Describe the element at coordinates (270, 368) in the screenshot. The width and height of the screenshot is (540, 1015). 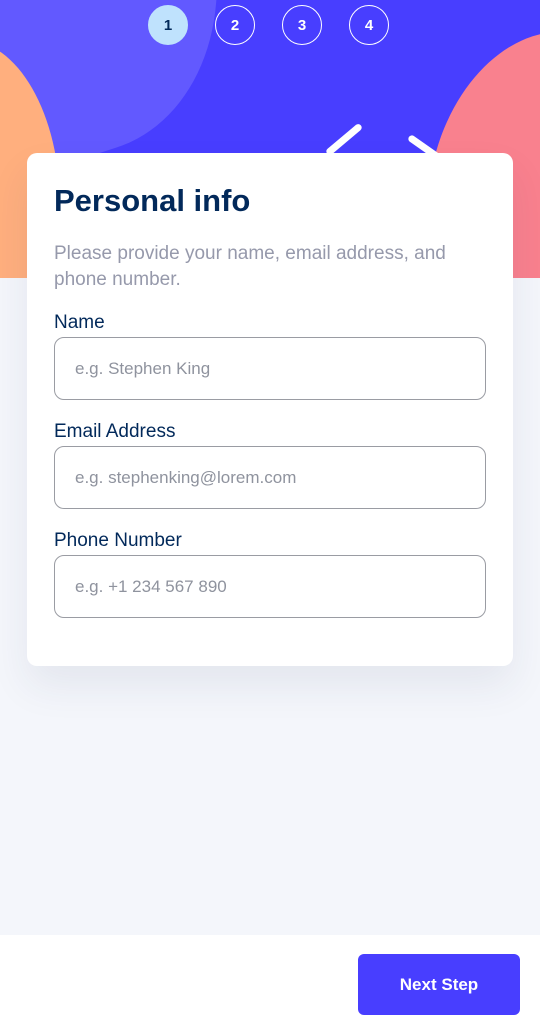
I see `name-input` at that location.